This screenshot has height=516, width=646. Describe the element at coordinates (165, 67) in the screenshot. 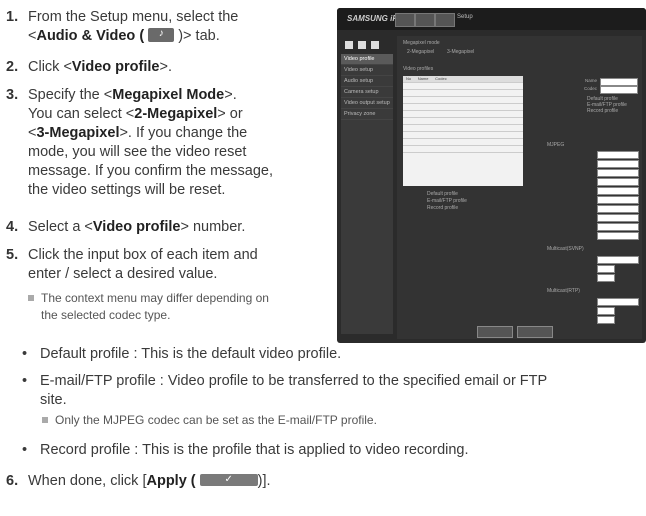

I see `step-text-suffix: >.` at that location.